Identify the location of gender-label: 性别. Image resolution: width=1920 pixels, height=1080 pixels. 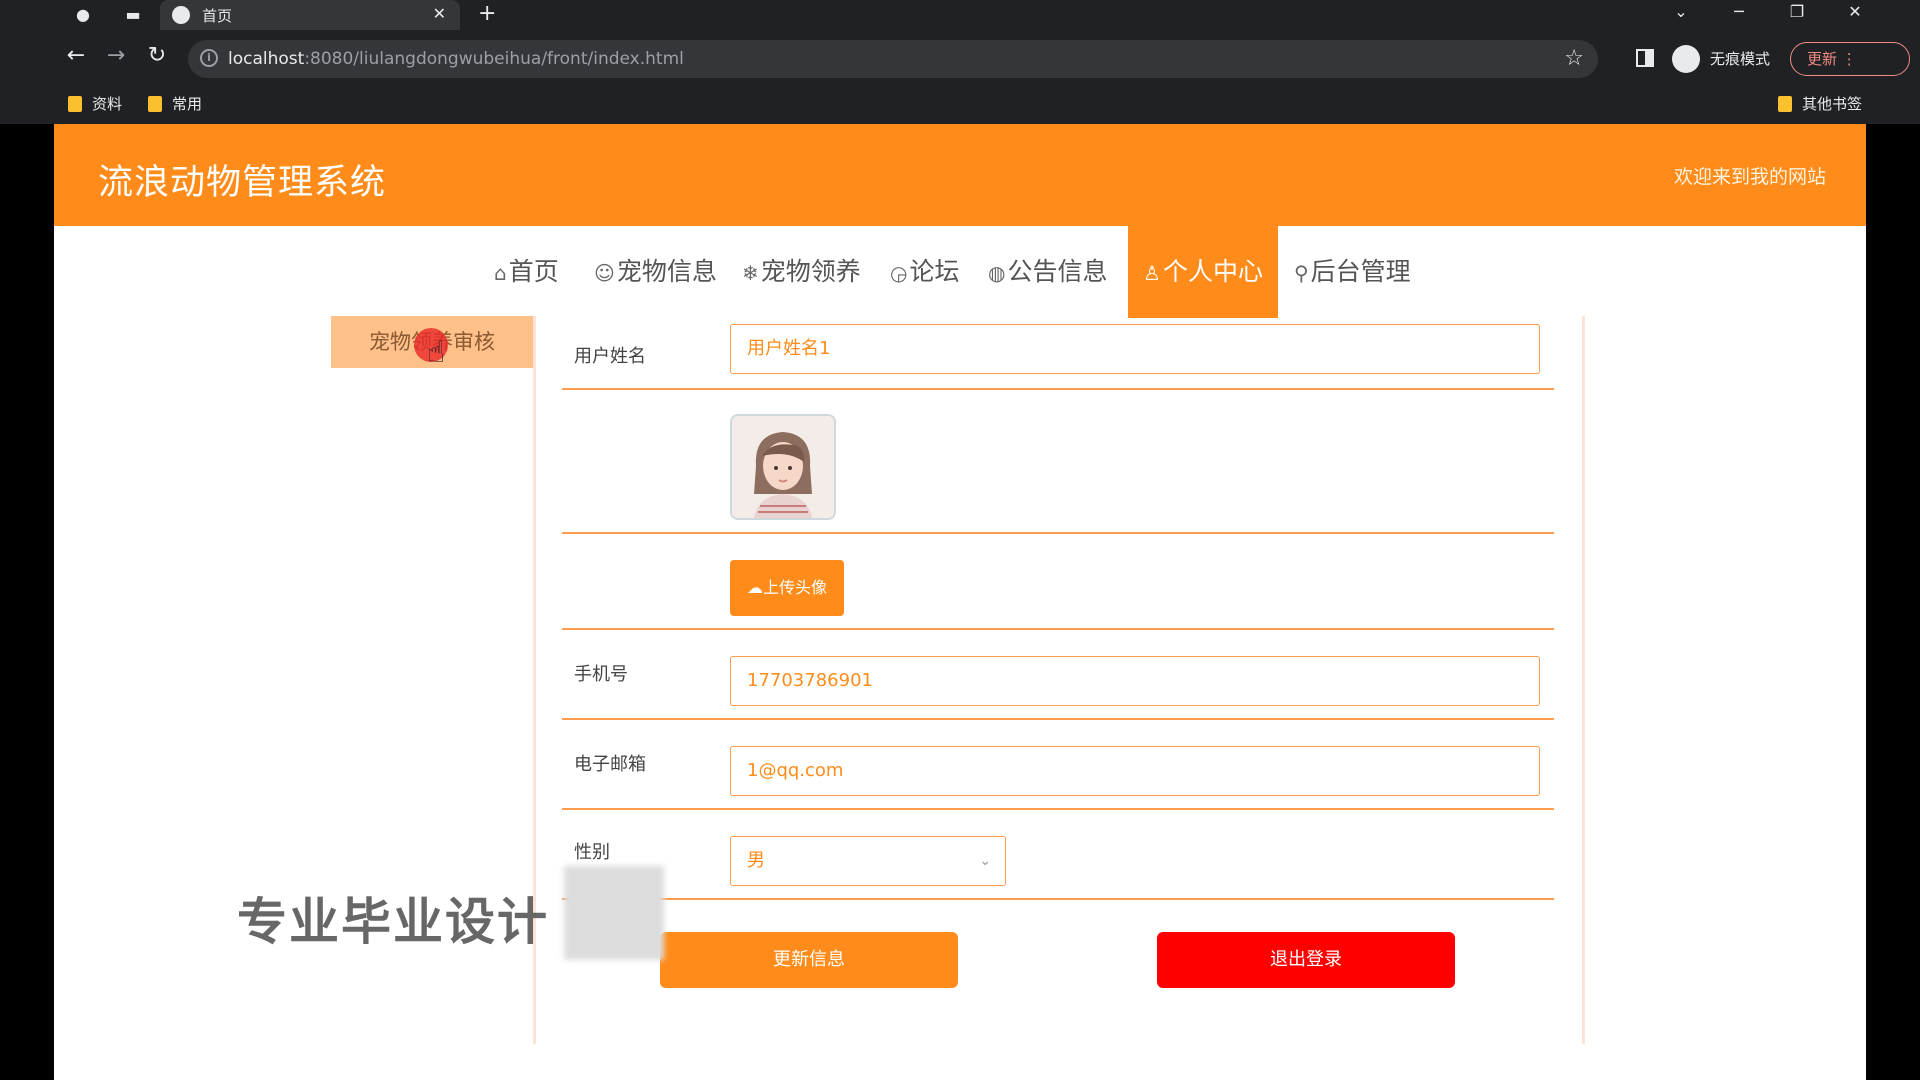
(592, 852).